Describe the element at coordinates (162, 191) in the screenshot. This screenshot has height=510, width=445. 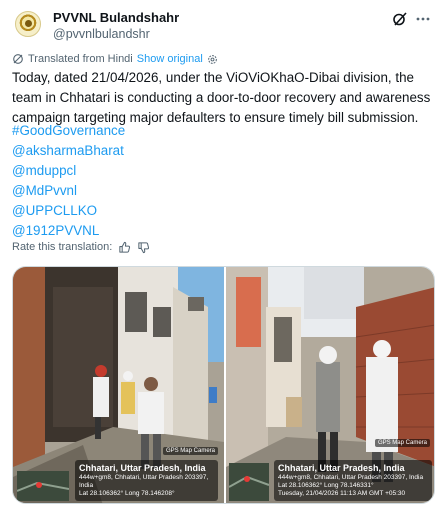
I see `mention-link: @MdPvvnl` at that location.